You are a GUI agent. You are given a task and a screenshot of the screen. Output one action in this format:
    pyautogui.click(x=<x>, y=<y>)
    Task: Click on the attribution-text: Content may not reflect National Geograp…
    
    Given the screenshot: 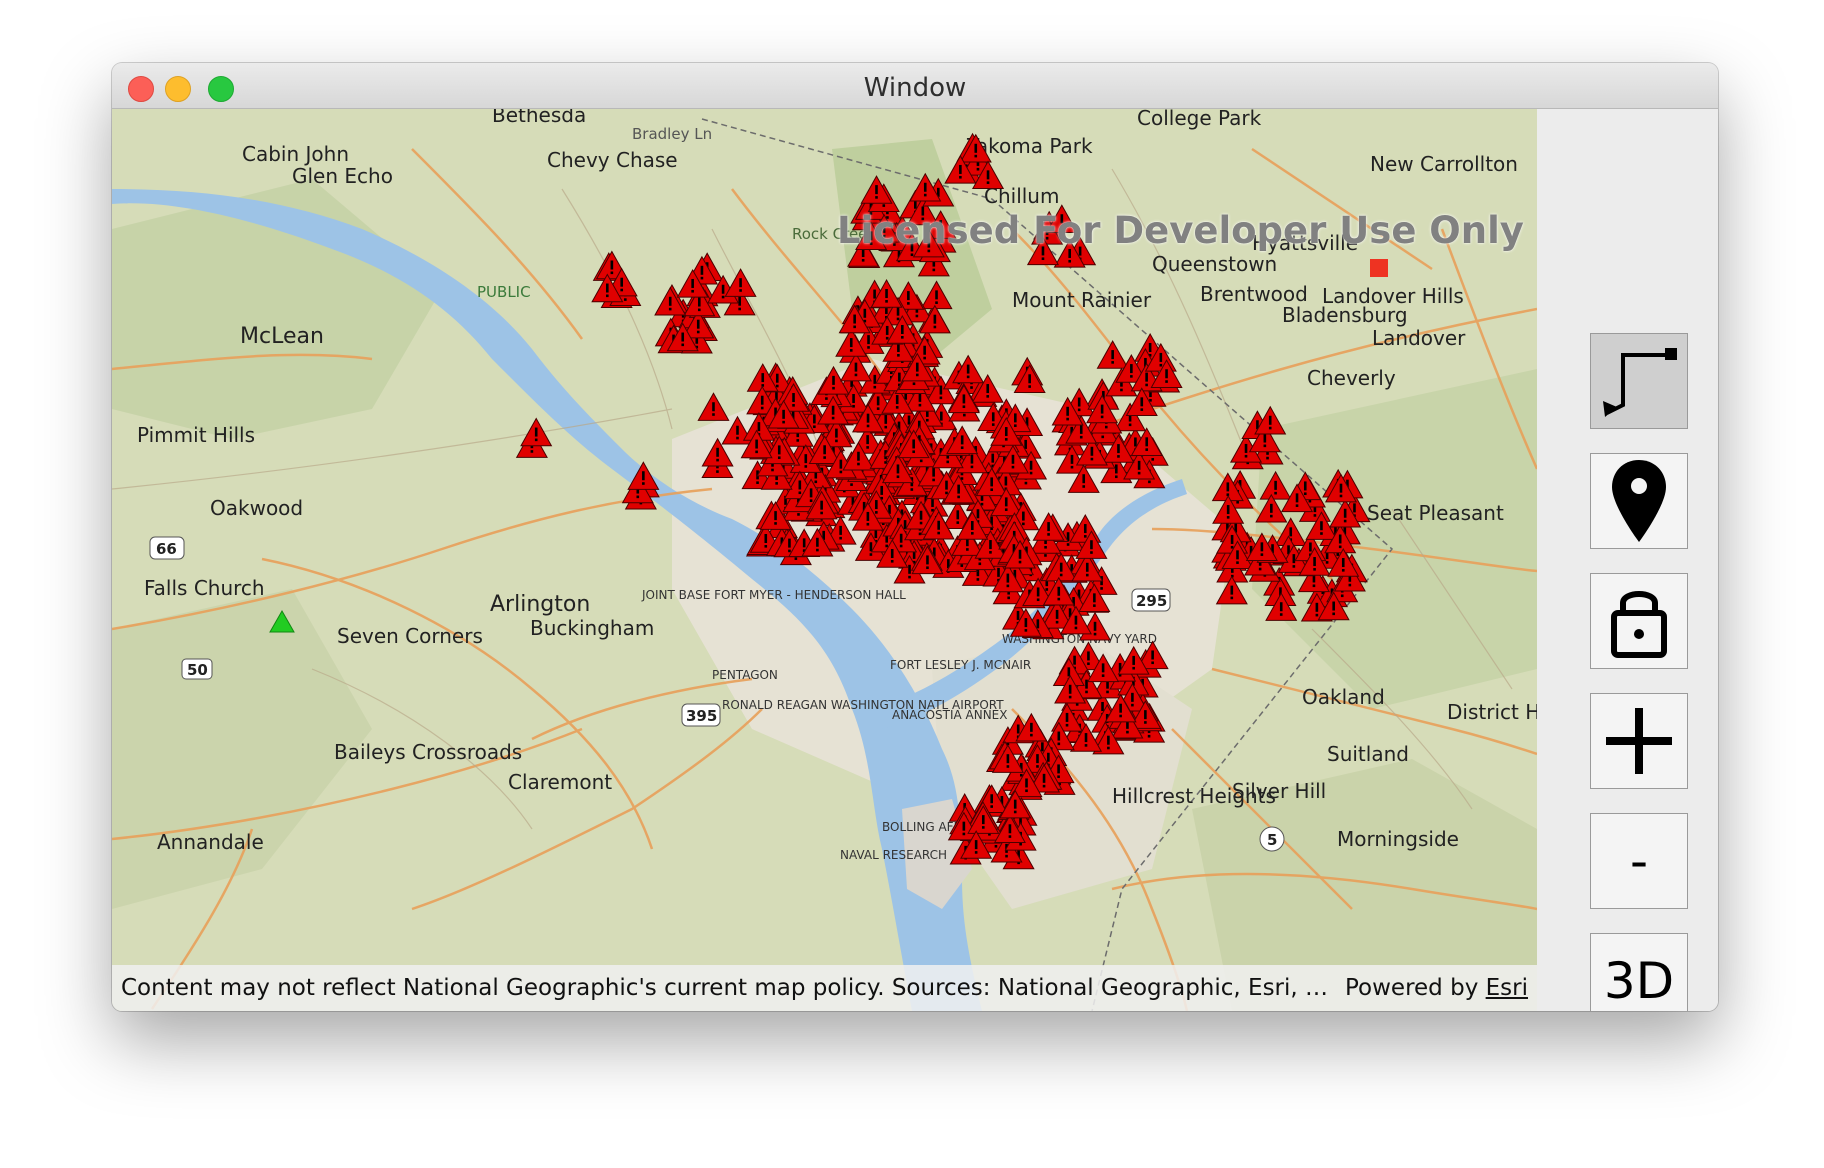 What is the action you would take?
    pyautogui.click(x=728, y=988)
    